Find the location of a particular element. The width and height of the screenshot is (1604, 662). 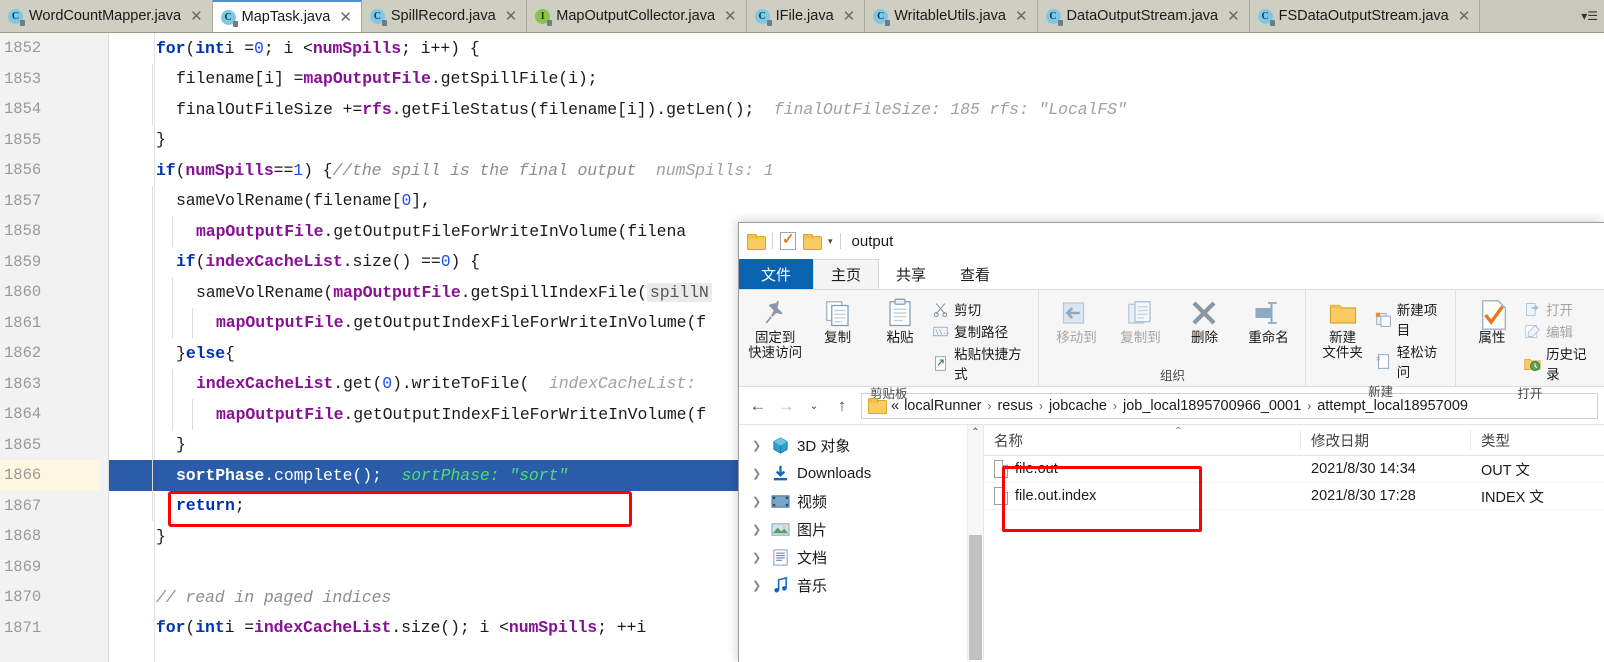

ribbon-group-打开: 属性 打开 编辑 历史记录 打开 is located at coordinates (1529, 345).